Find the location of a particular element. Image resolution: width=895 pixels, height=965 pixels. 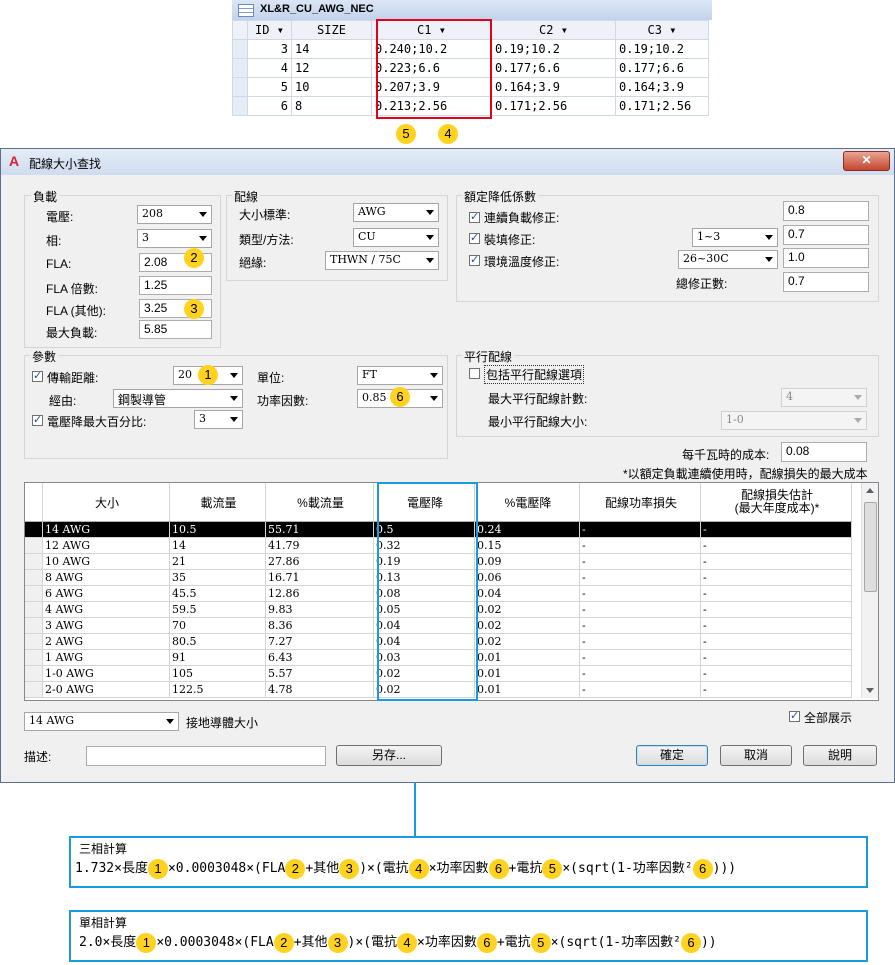

ambient-temp-checkbox is located at coordinates (474, 259).